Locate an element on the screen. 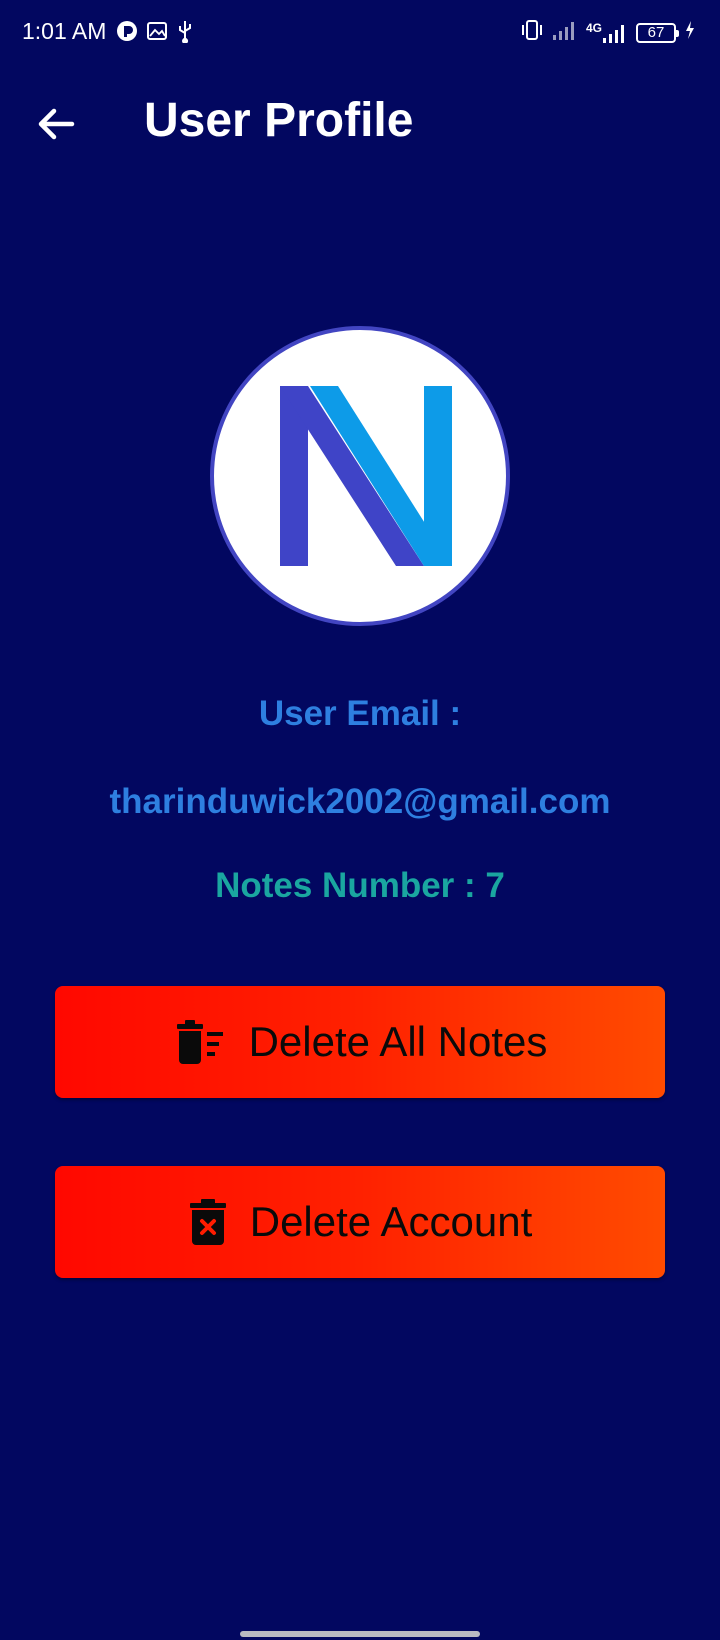  status-right-icons: 4G 67 is located at coordinates (608, 32).